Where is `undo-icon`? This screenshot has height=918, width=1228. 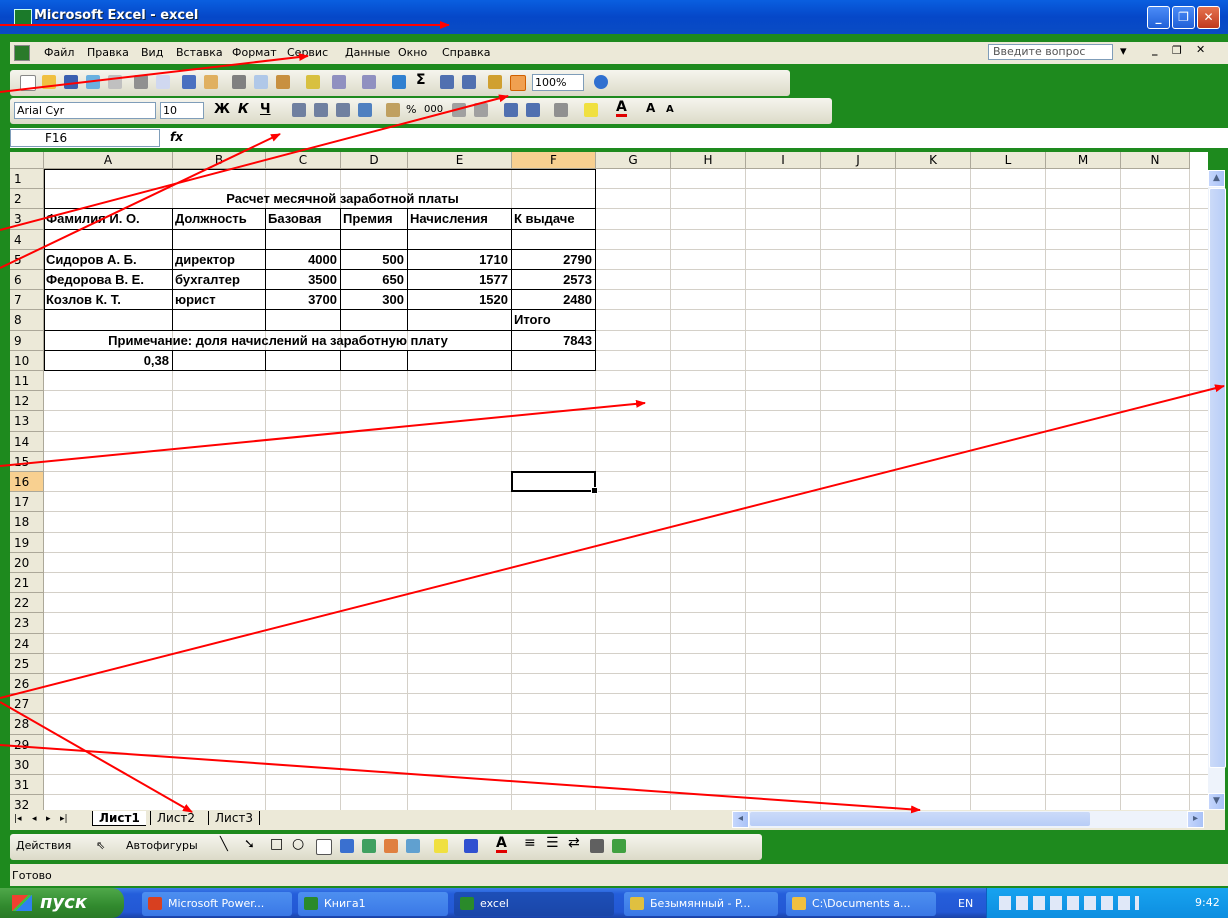
undo-icon is located at coordinates (339, 82).